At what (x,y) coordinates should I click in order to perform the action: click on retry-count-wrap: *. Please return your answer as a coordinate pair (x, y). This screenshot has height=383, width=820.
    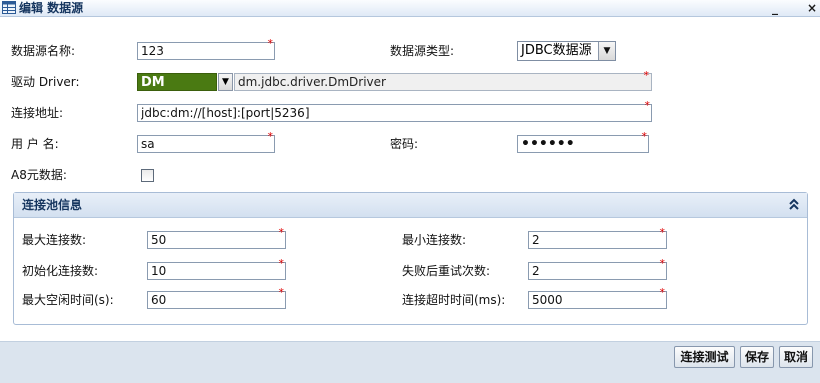
    Looking at the image, I should click on (597, 269).